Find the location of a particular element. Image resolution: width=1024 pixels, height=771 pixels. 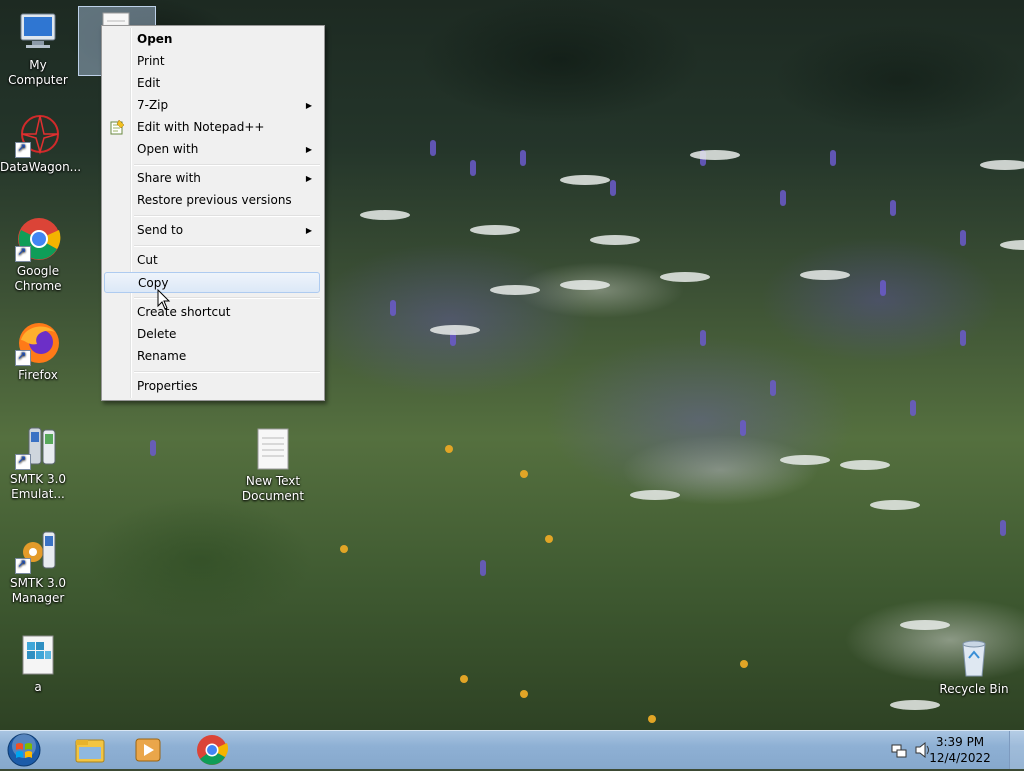

desktop-icon-recycle-bin: Recycle Bin is located at coordinates (974, 665).